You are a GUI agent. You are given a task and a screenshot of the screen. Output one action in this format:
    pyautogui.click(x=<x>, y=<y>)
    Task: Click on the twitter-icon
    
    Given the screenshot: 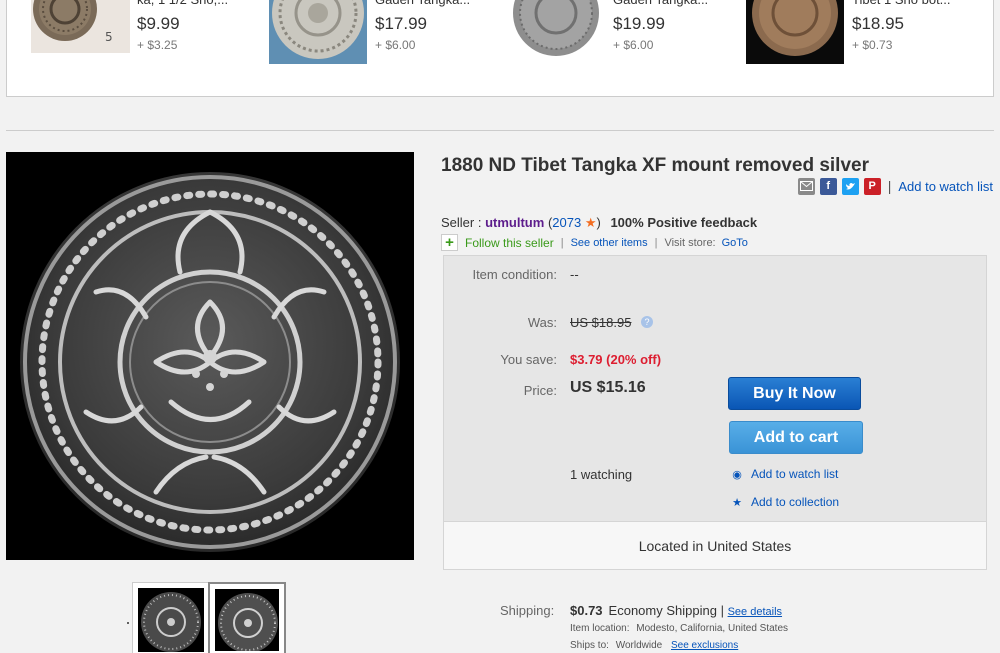 What is the action you would take?
    pyautogui.click(x=850, y=186)
    